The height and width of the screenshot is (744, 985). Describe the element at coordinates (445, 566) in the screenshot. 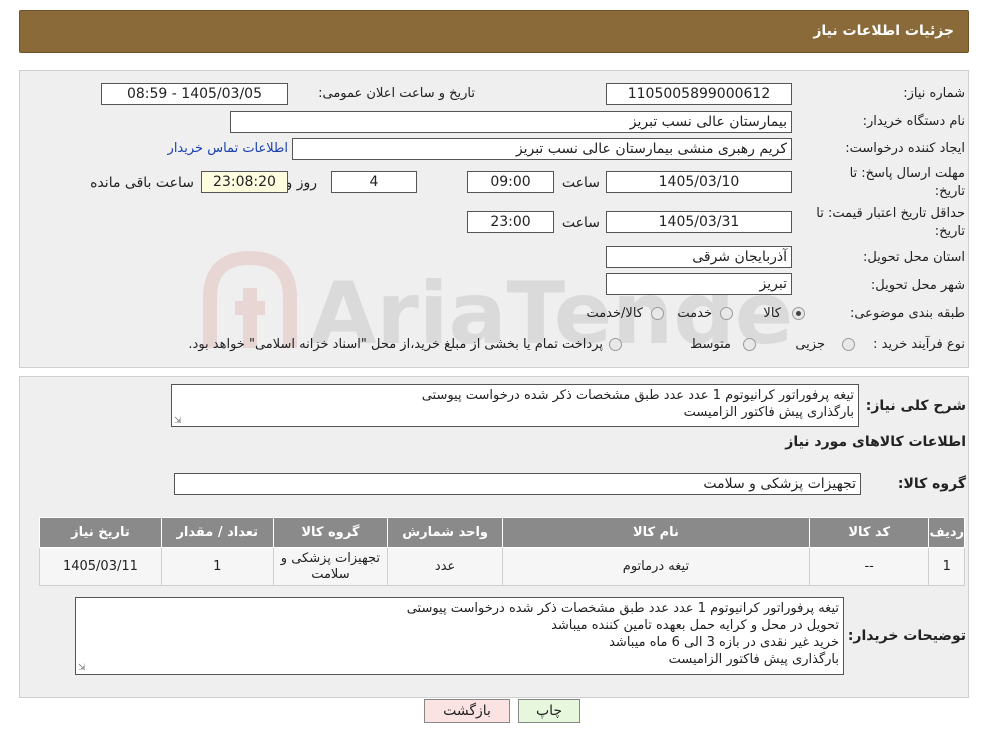

I see `cell-unit: عدد` at that location.